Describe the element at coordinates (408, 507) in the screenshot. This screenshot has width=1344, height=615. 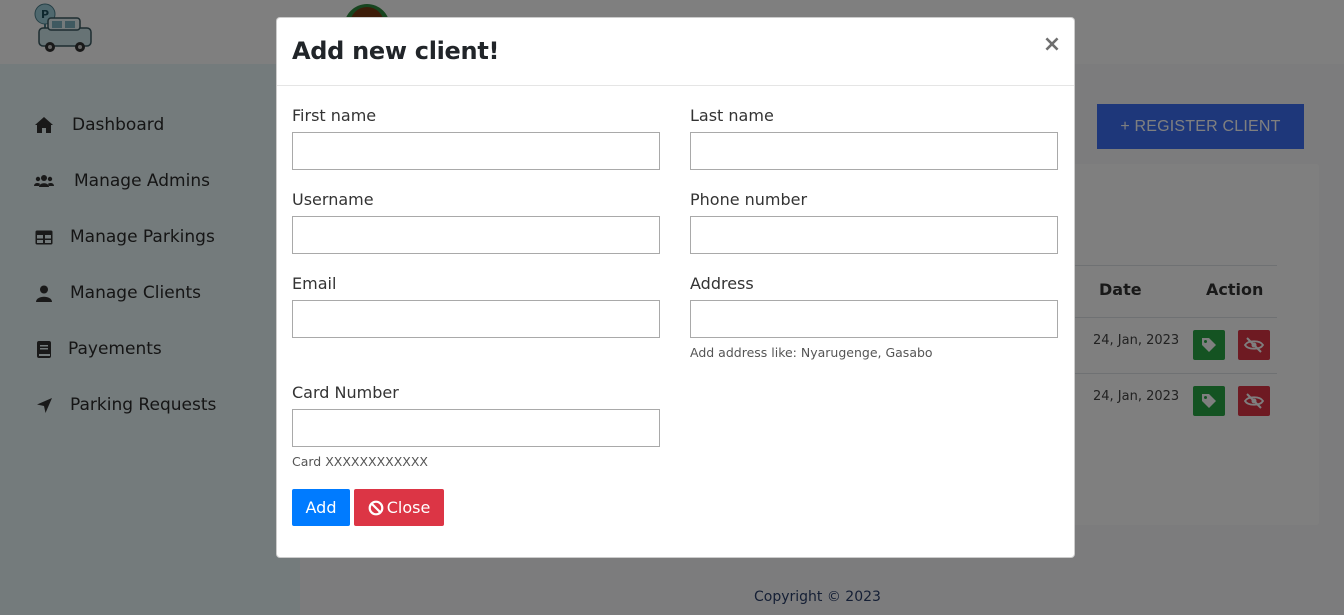
I see `close-button-label: Close` at that location.